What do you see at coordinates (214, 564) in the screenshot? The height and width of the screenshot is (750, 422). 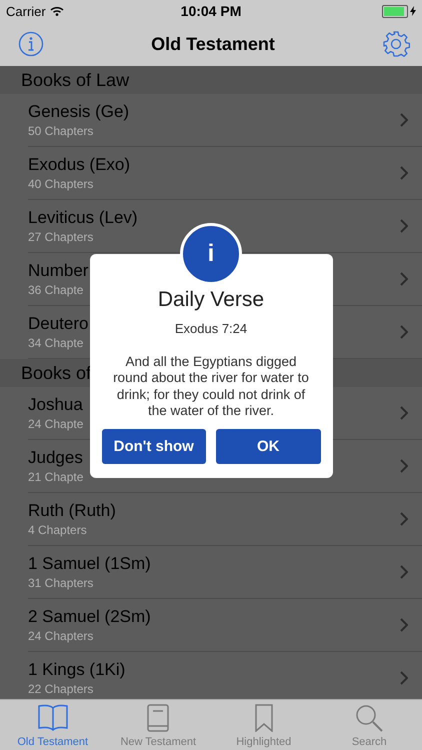 I see `book-title: 1 Samuel (1Sm)` at bounding box center [214, 564].